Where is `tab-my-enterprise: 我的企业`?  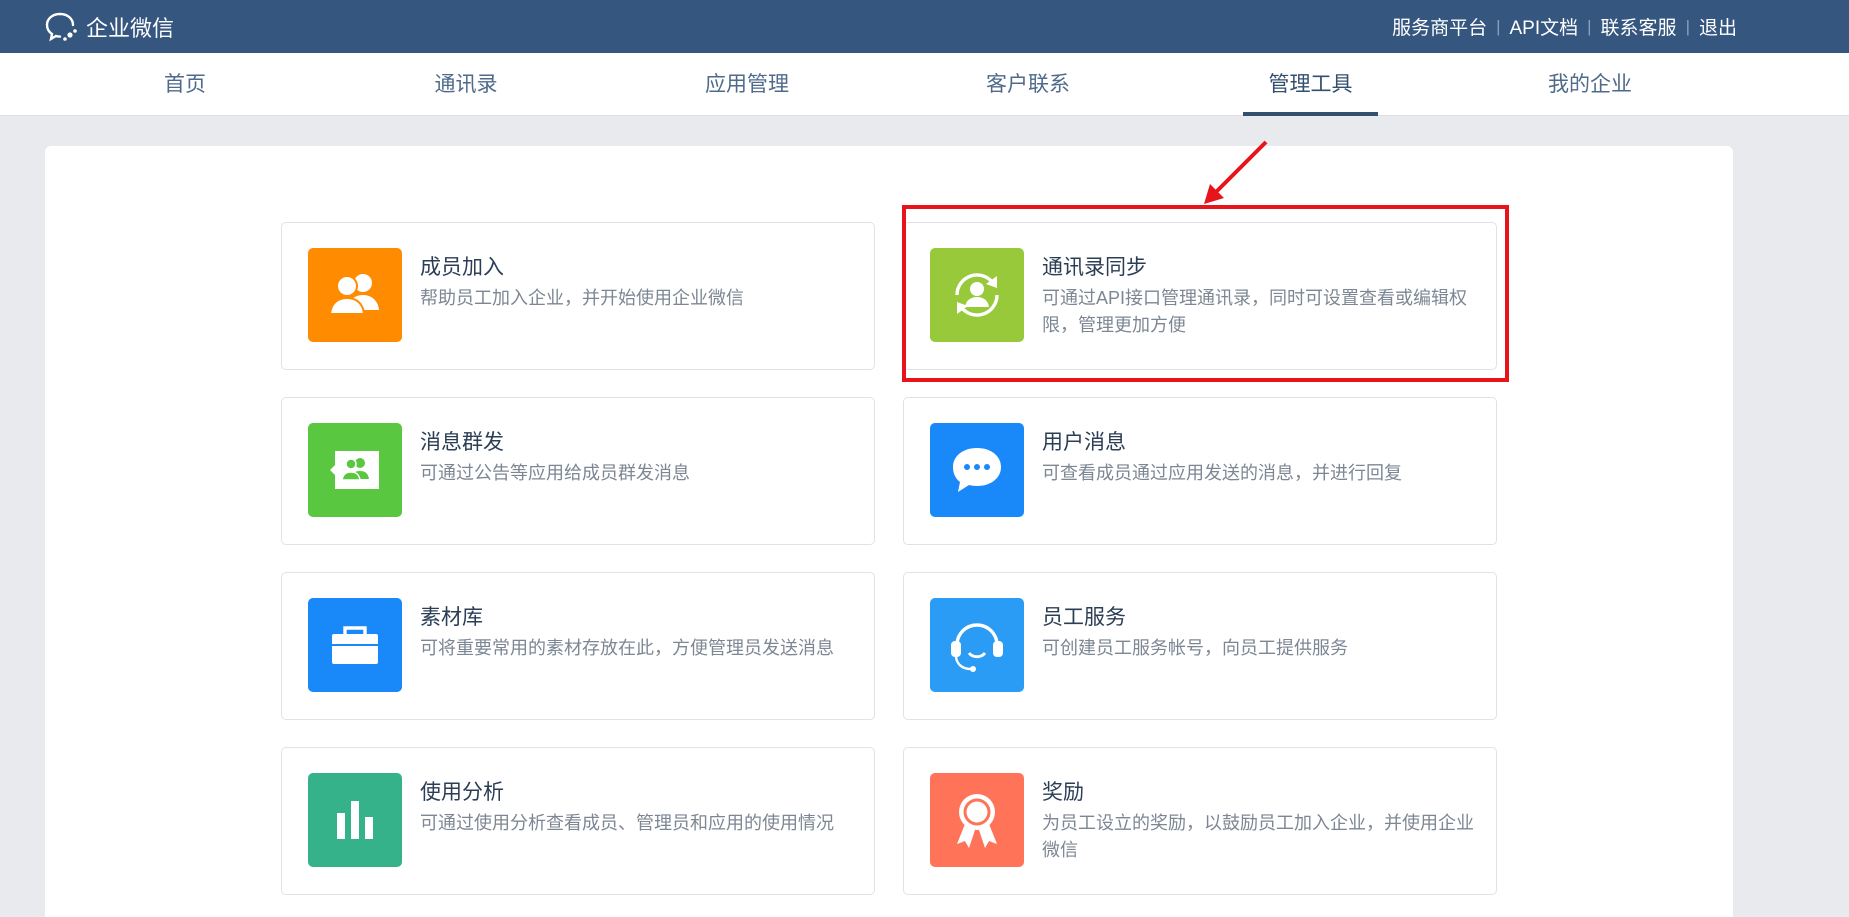 tab-my-enterprise: 我的企业 is located at coordinates (1590, 84).